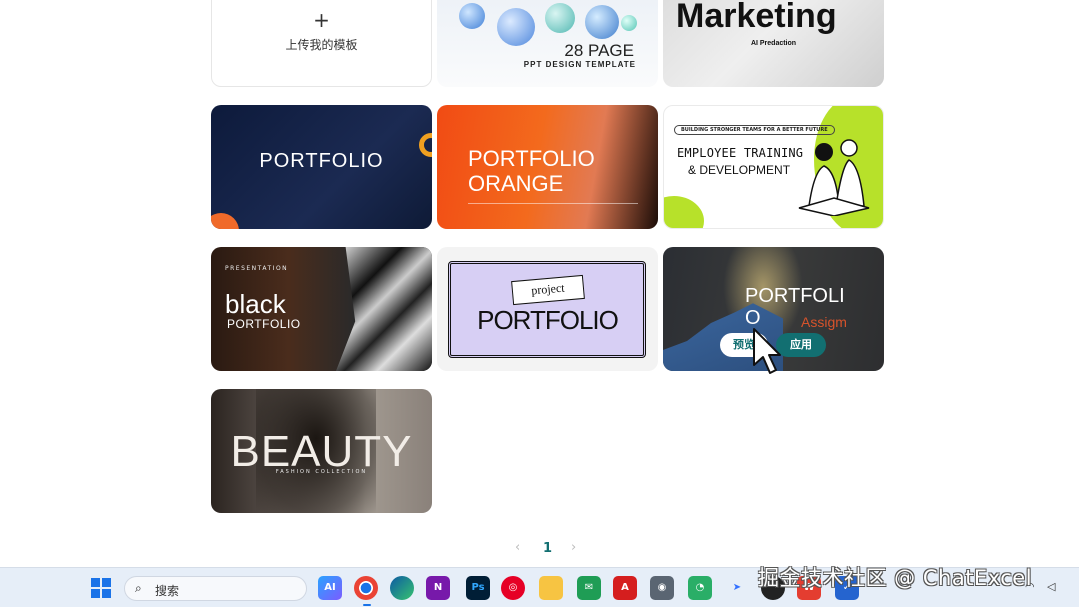 The image size is (1079, 607). I want to click on watermark: 掘金技术社区 @ ChatExcel, so click(895, 578).